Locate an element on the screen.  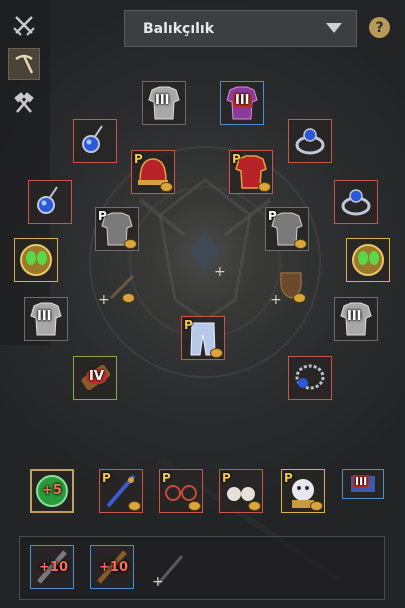
premium-rod-slot: P is located at coordinates (121, 491).